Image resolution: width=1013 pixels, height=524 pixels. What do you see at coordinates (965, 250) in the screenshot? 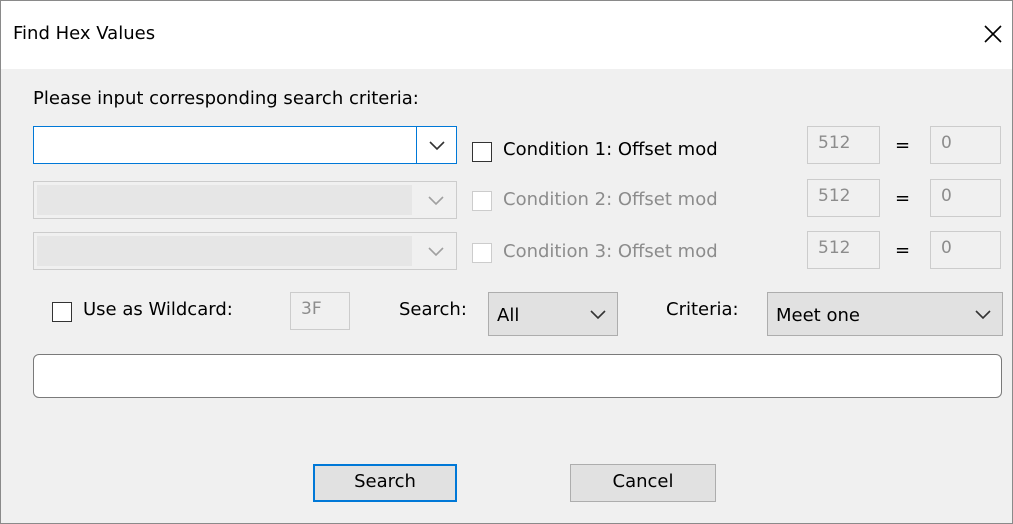
I see `condition-3-result-field: 0` at bounding box center [965, 250].